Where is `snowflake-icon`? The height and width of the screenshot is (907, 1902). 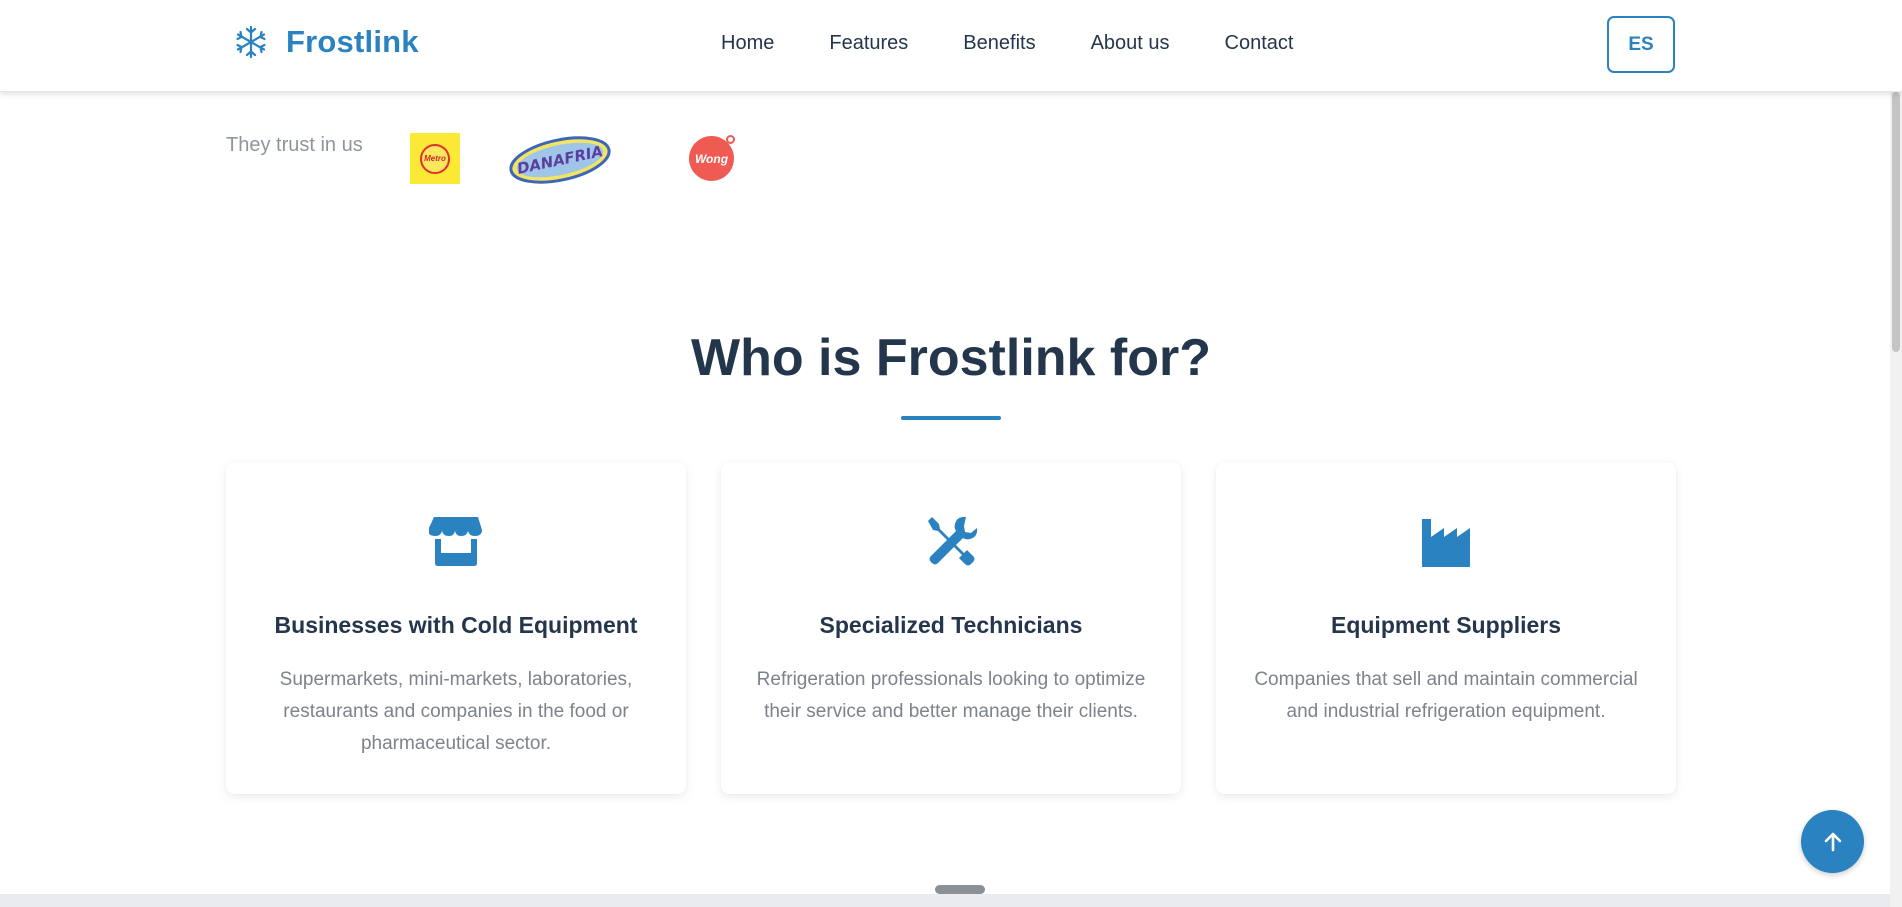
snowflake-icon is located at coordinates (251, 42).